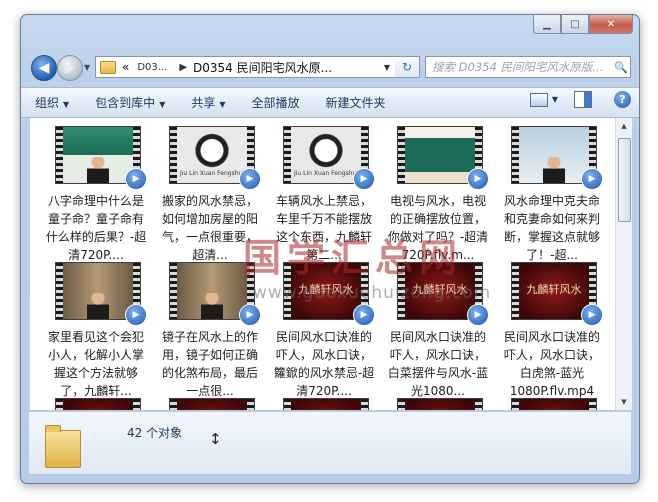  I want to click on share-button: 共享 ▼, so click(208, 102).